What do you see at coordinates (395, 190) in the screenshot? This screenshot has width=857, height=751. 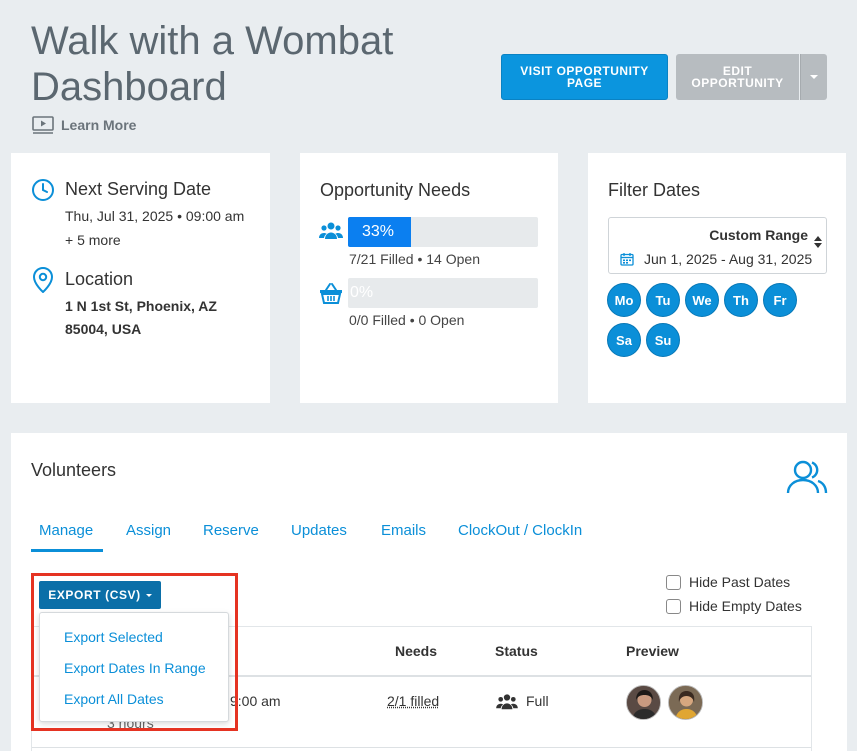 I see `needs-heading: Opportunity Needs` at bounding box center [395, 190].